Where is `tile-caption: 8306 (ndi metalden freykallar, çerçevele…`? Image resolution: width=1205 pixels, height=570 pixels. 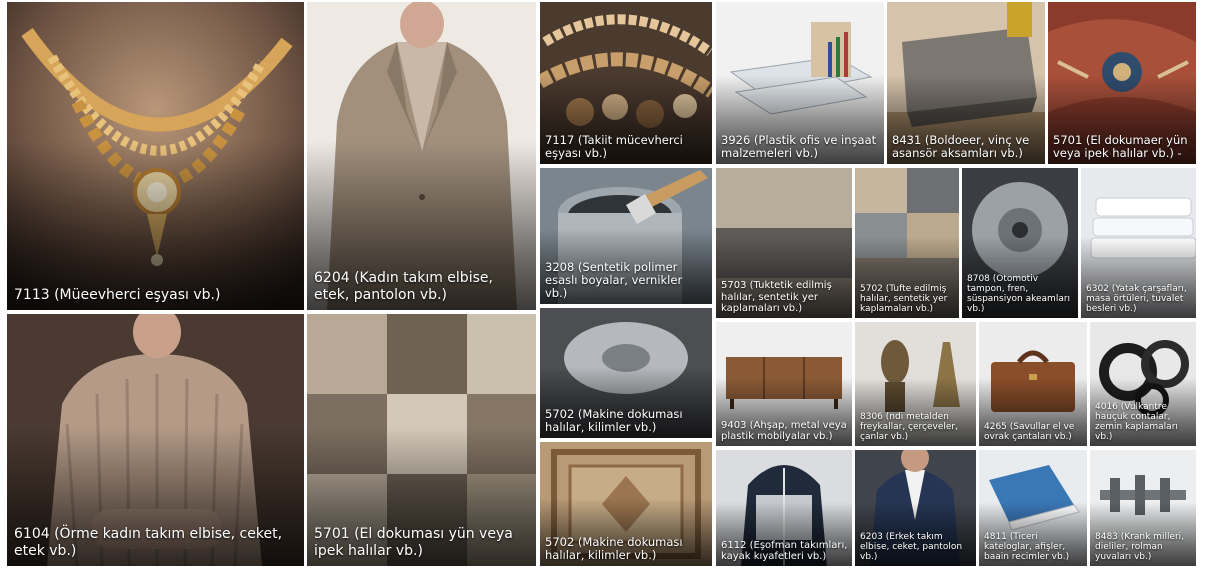
tile-caption: 8306 (ndi metalden freykallar, çerçevele… is located at coordinates (909, 426).